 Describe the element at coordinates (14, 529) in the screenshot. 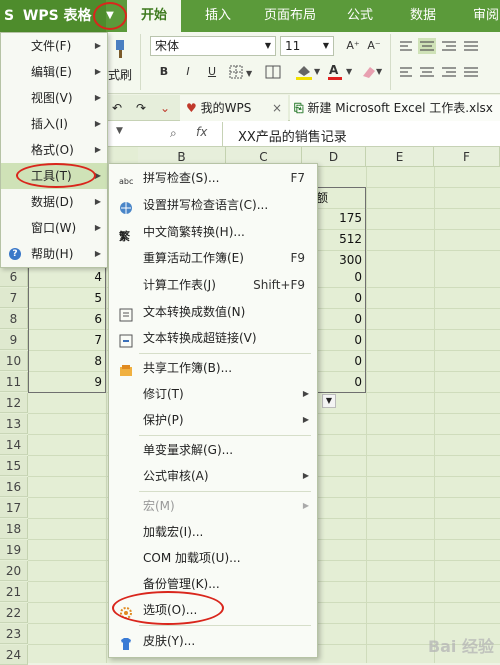

I see `row-header: 18` at that location.